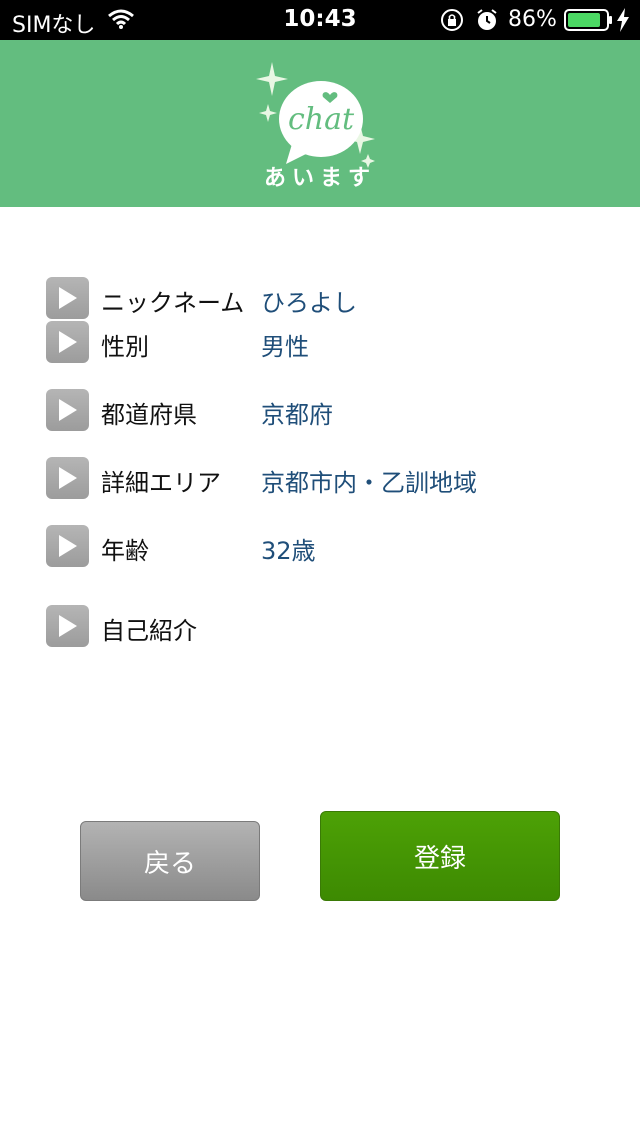 The width and height of the screenshot is (640, 1136). Describe the element at coordinates (125, 347) in the screenshot. I see `gender-label: 性別` at that location.